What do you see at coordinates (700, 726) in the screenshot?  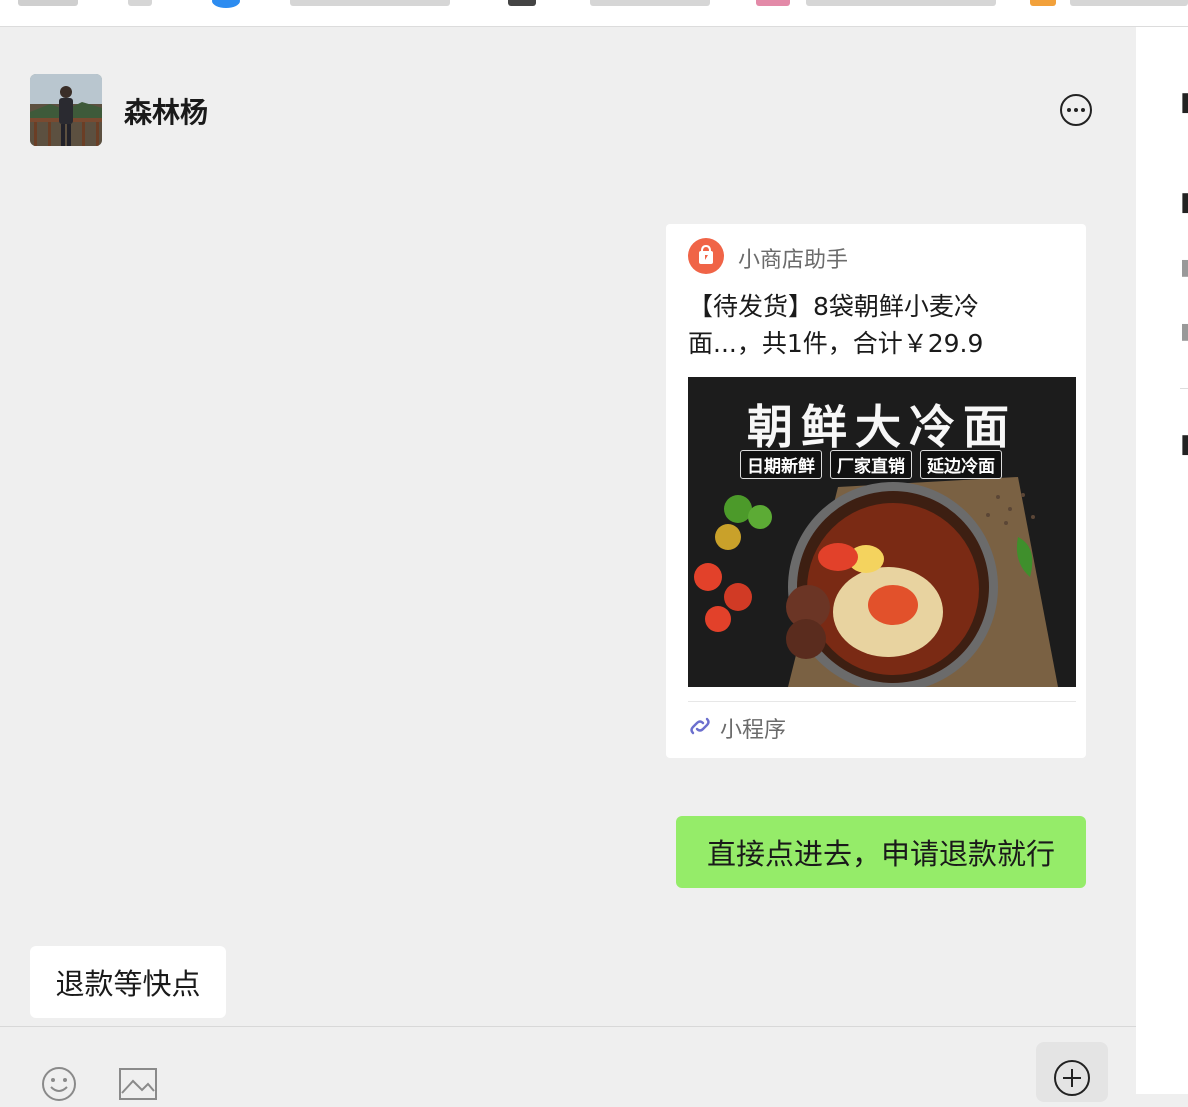 I see `mini-program-icon` at bounding box center [700, 726].